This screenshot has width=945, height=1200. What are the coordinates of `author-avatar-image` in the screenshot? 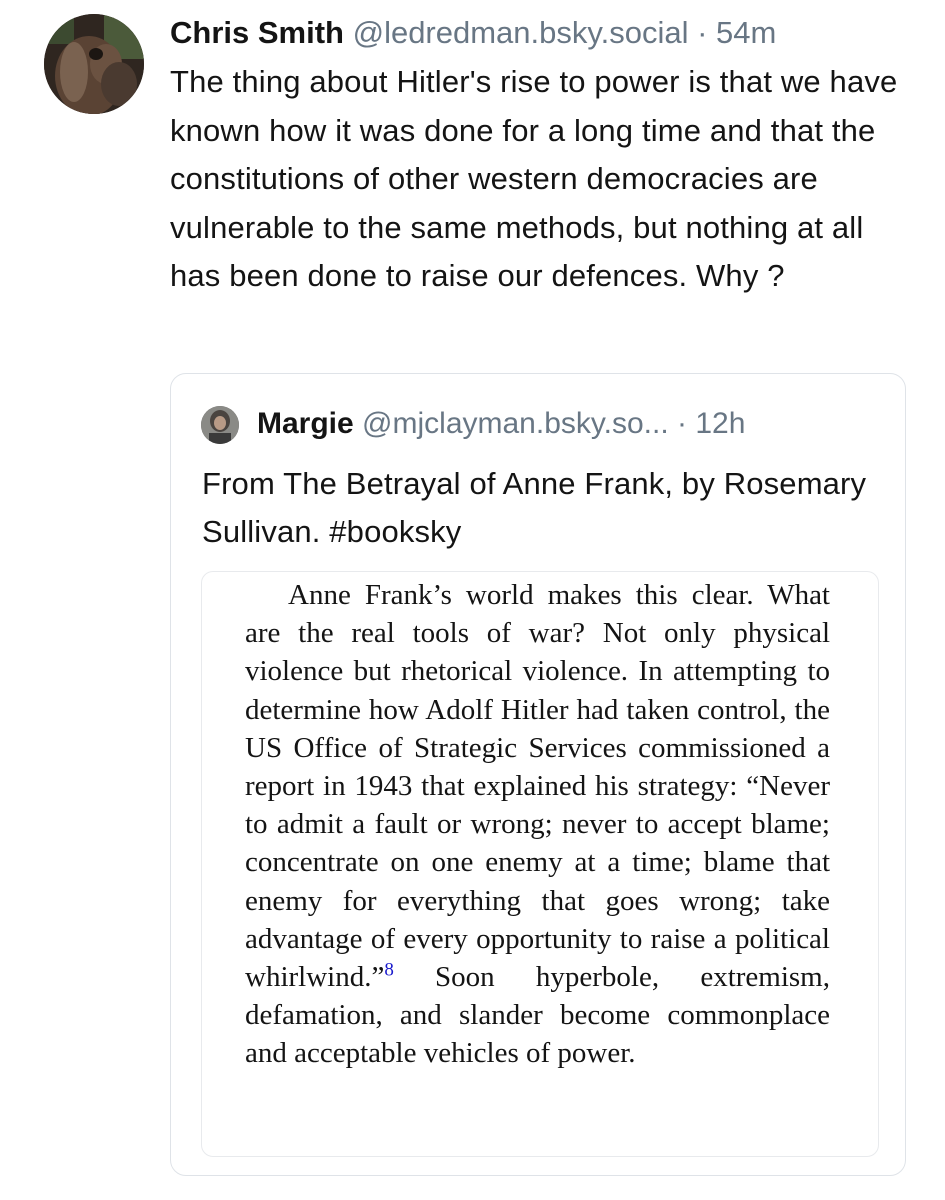 It's located at (94, 64).